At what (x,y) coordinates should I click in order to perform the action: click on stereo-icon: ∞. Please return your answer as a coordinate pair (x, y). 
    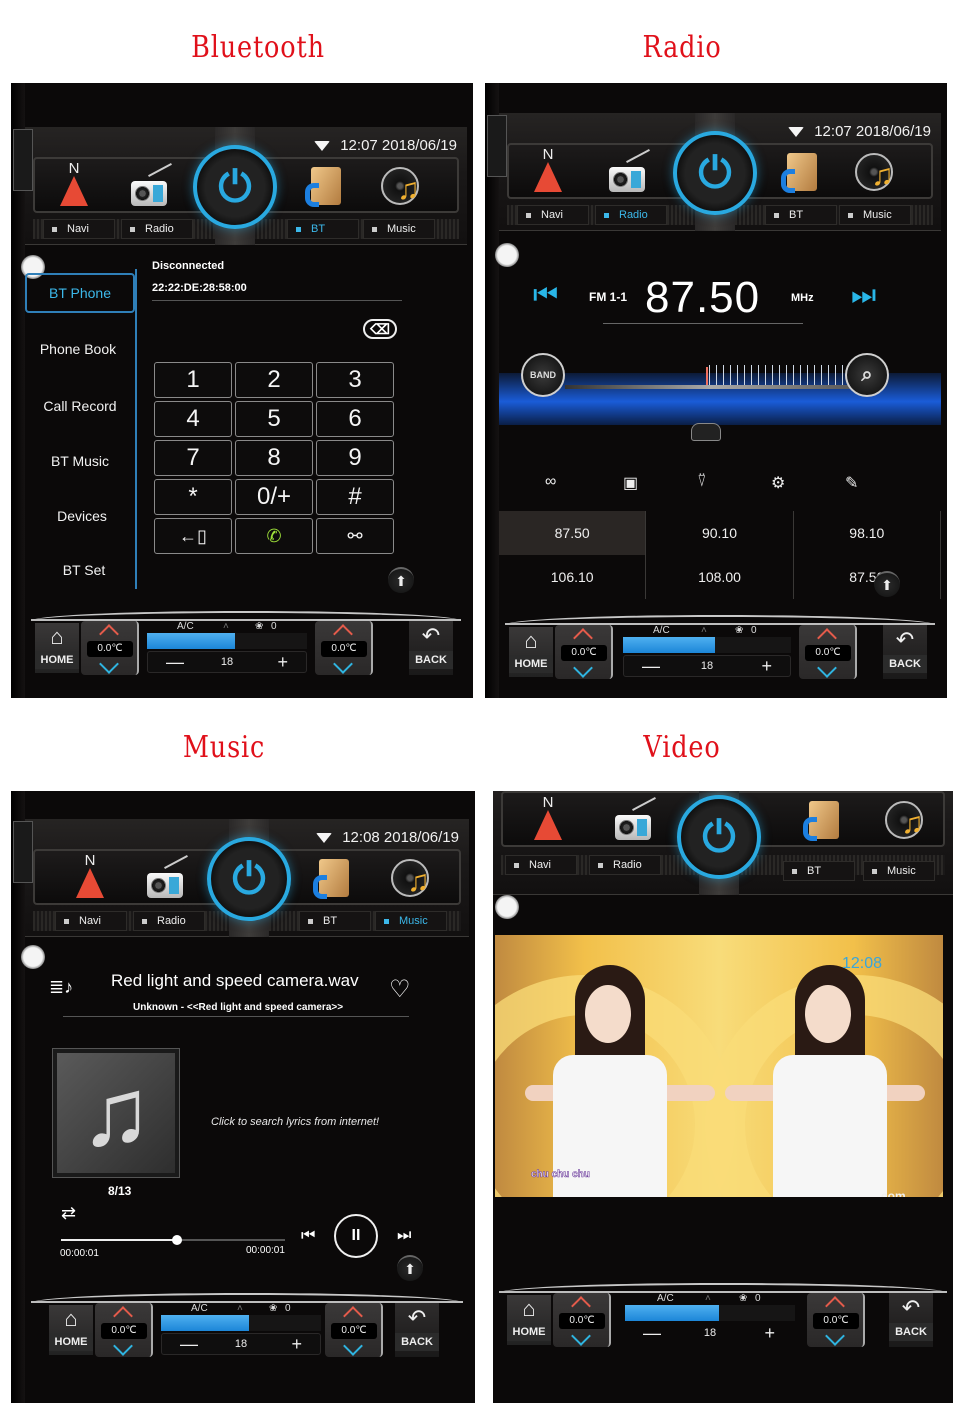
    Looking at the image, I should click on (550, 482).